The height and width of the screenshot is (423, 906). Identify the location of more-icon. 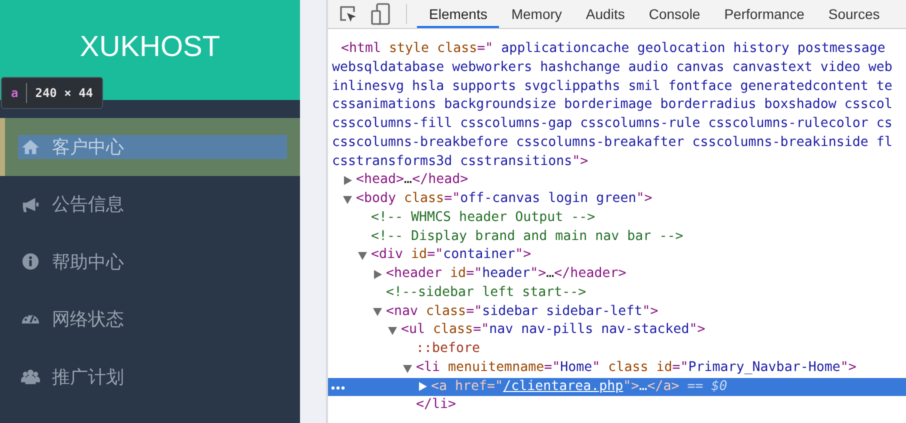
(338, 388).